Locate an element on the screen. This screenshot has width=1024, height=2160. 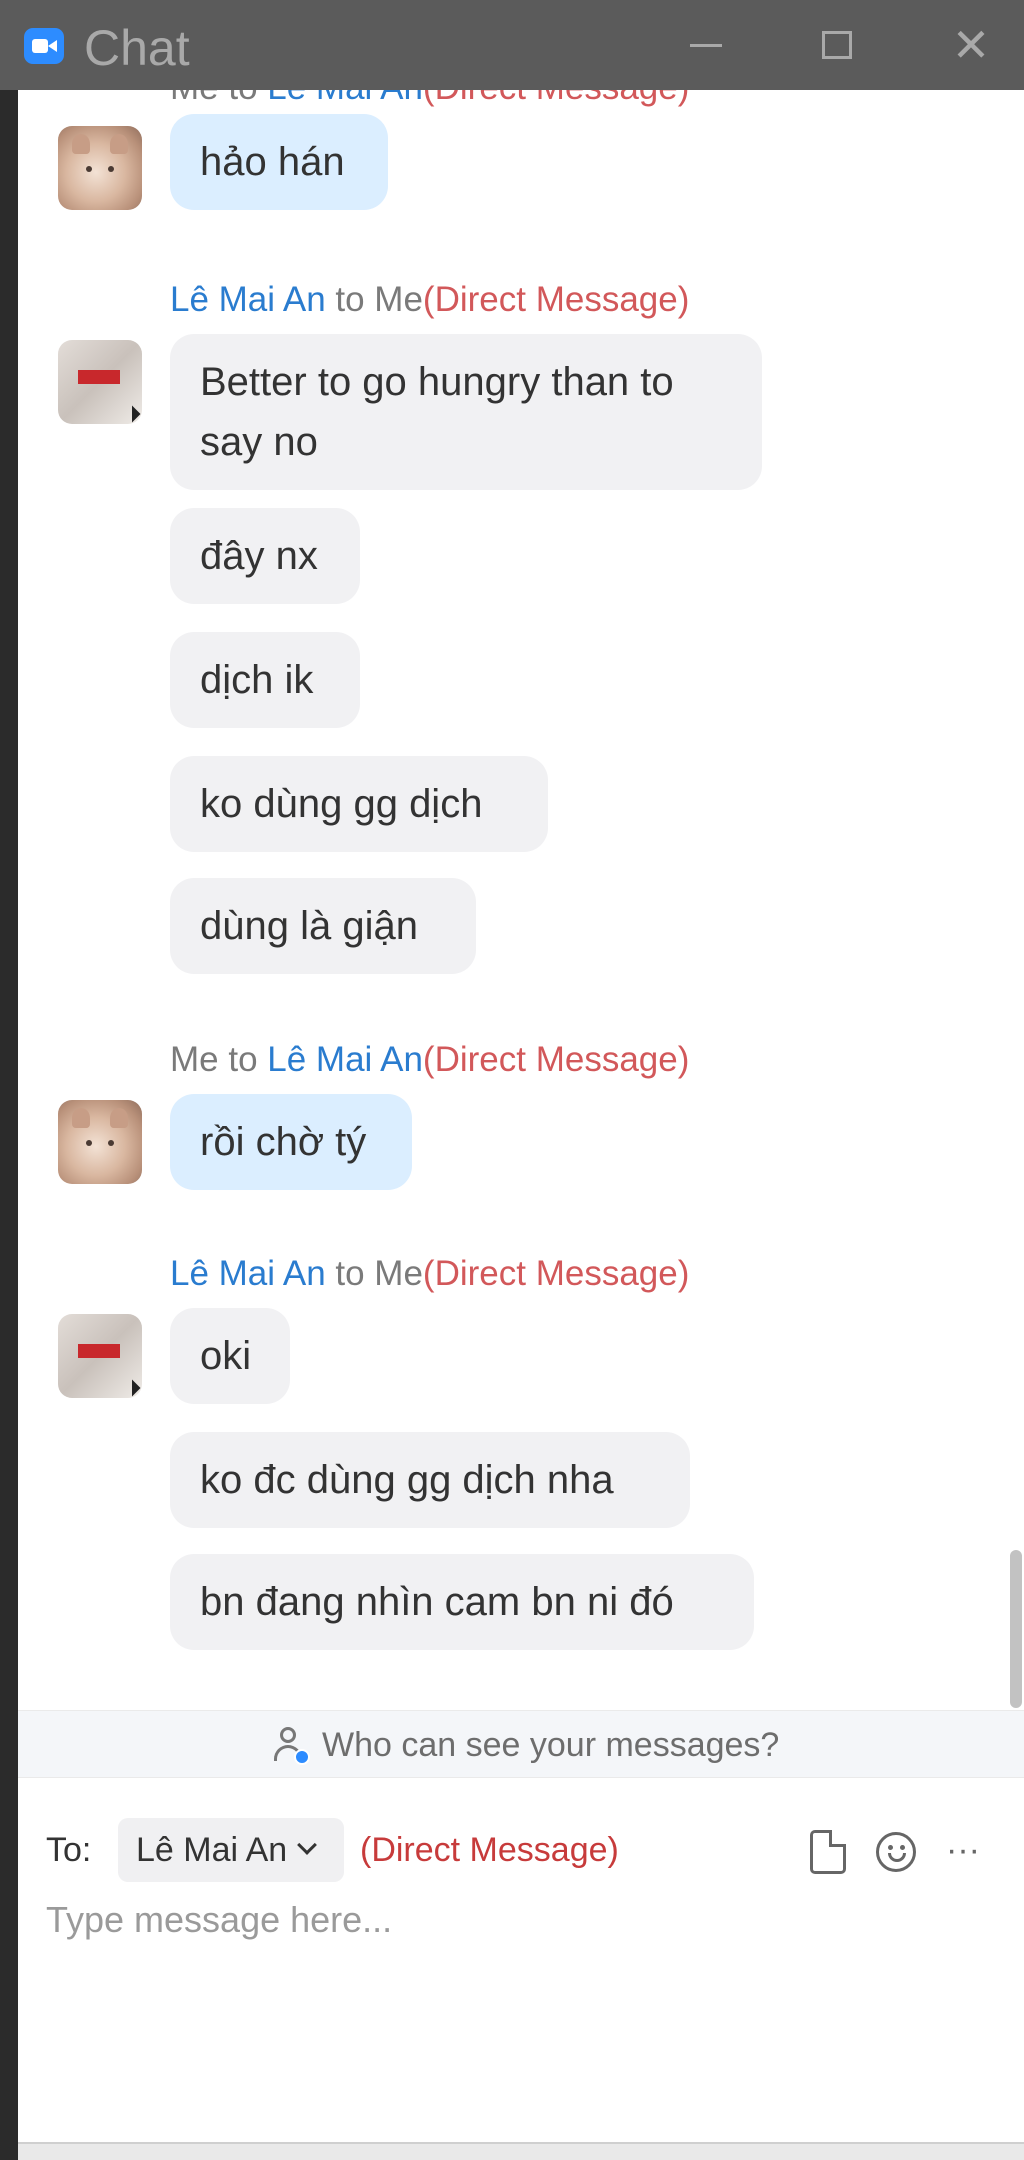
message-bubble: dịch ik is located at coordinates (265, 680).